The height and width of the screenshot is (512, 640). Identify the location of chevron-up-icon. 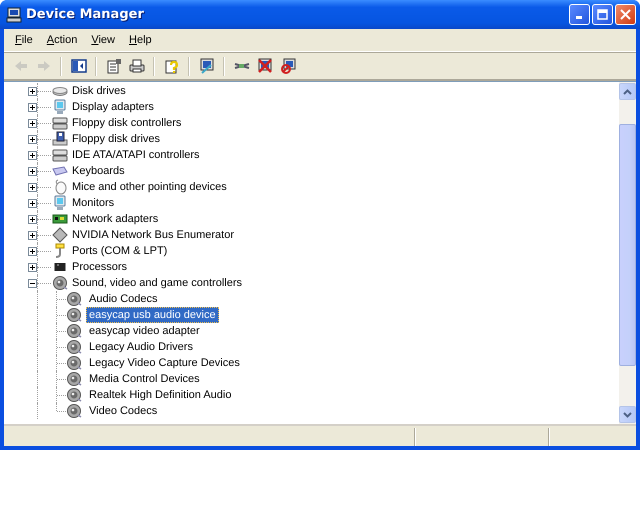
(627, 91).